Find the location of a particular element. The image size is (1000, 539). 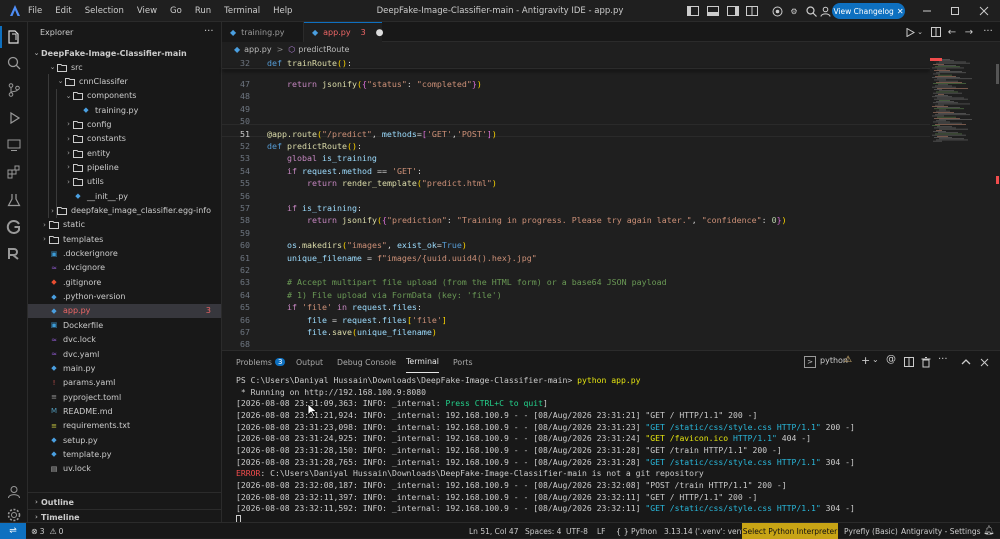

run-python-icon is located at coordinates (910, 32).